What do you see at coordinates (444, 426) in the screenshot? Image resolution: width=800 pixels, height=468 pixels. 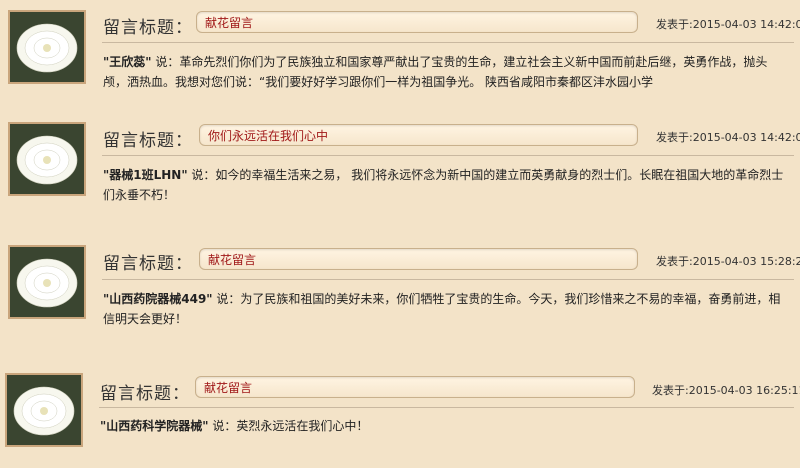 I see `message-body: "山西药科学院器械" 说：英烈永远活在我们心中！` at bounding box center [444, 426].